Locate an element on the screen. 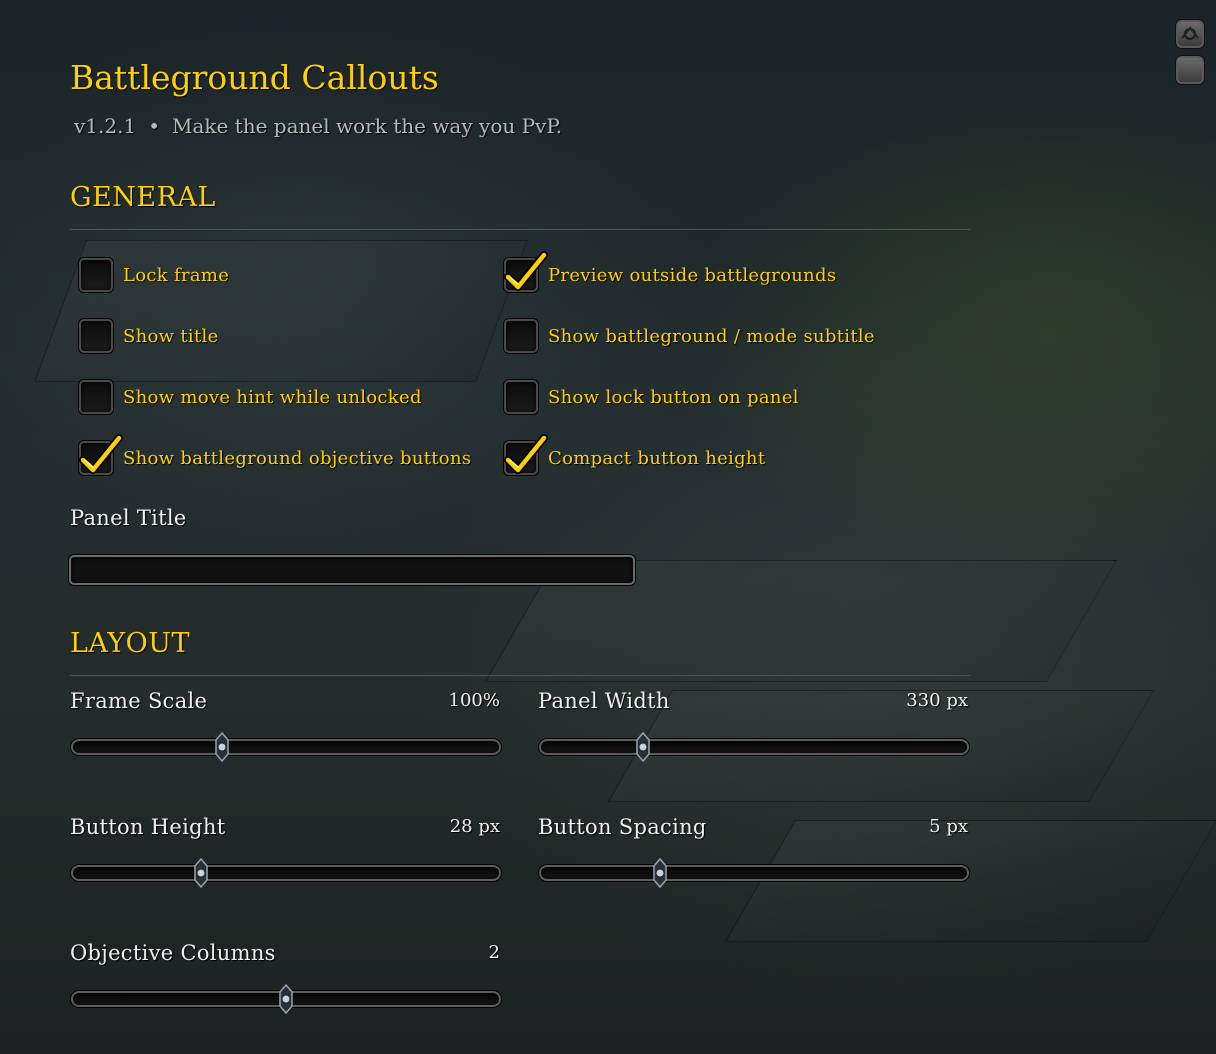 This screenshot has width=1216, height=1054. bg-stone-slab is located at coordinates (970, 881).